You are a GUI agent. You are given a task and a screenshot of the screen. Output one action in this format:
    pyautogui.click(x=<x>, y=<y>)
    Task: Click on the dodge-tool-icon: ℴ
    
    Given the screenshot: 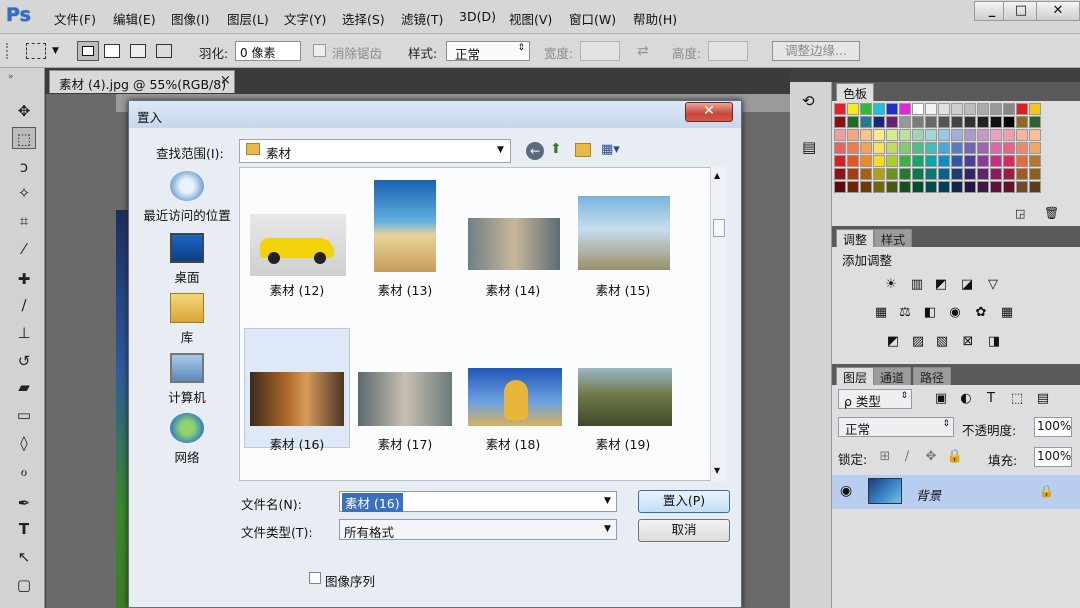 What is the action you would take?
    pyautogui.click(x=24, y=471)
    